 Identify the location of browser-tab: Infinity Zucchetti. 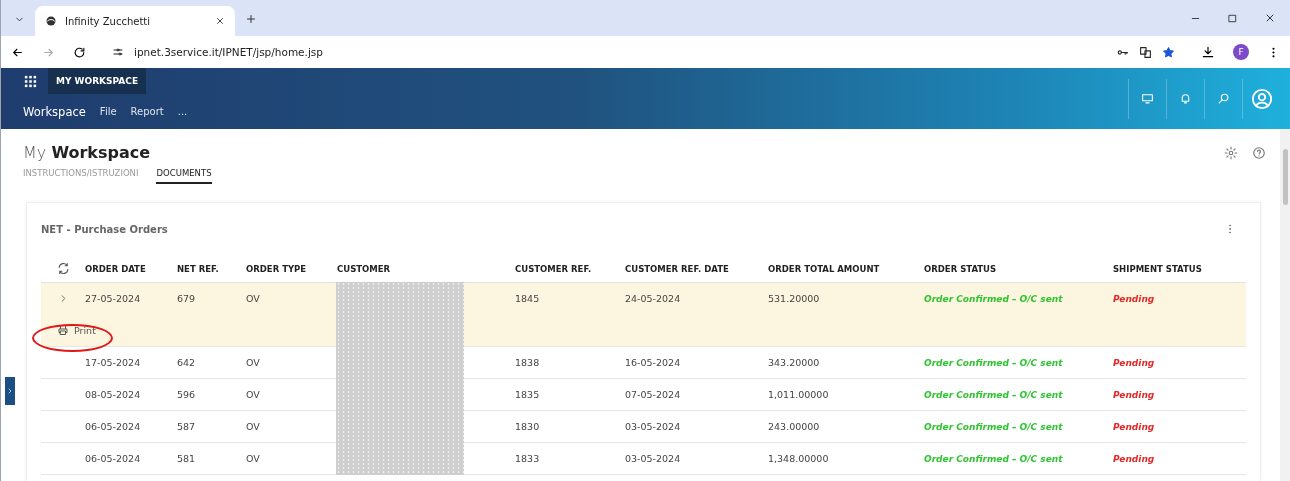
(135, 21).